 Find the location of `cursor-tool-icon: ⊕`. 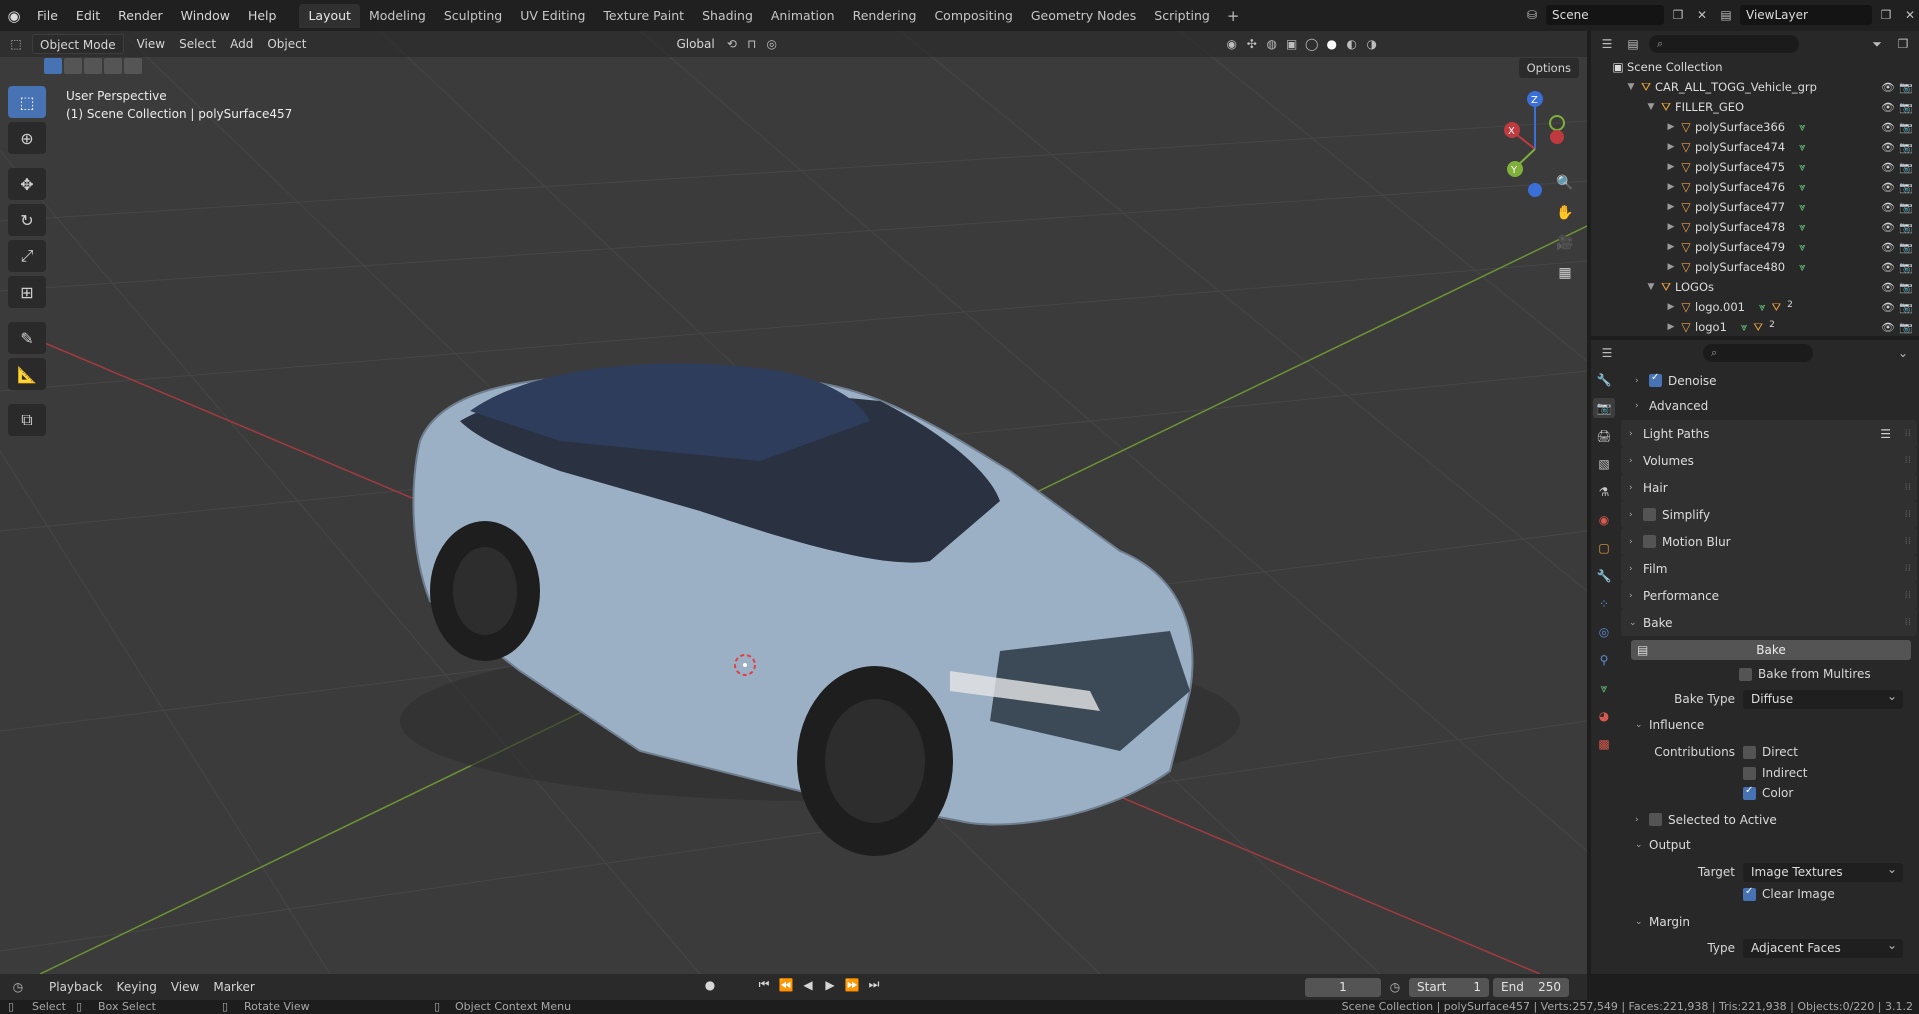

cursor-tool-icon: ⊕ is located at coordinates (27, 138).